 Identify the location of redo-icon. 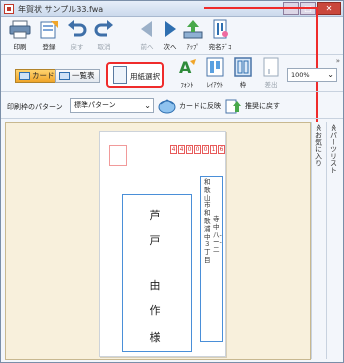
(104, 29).